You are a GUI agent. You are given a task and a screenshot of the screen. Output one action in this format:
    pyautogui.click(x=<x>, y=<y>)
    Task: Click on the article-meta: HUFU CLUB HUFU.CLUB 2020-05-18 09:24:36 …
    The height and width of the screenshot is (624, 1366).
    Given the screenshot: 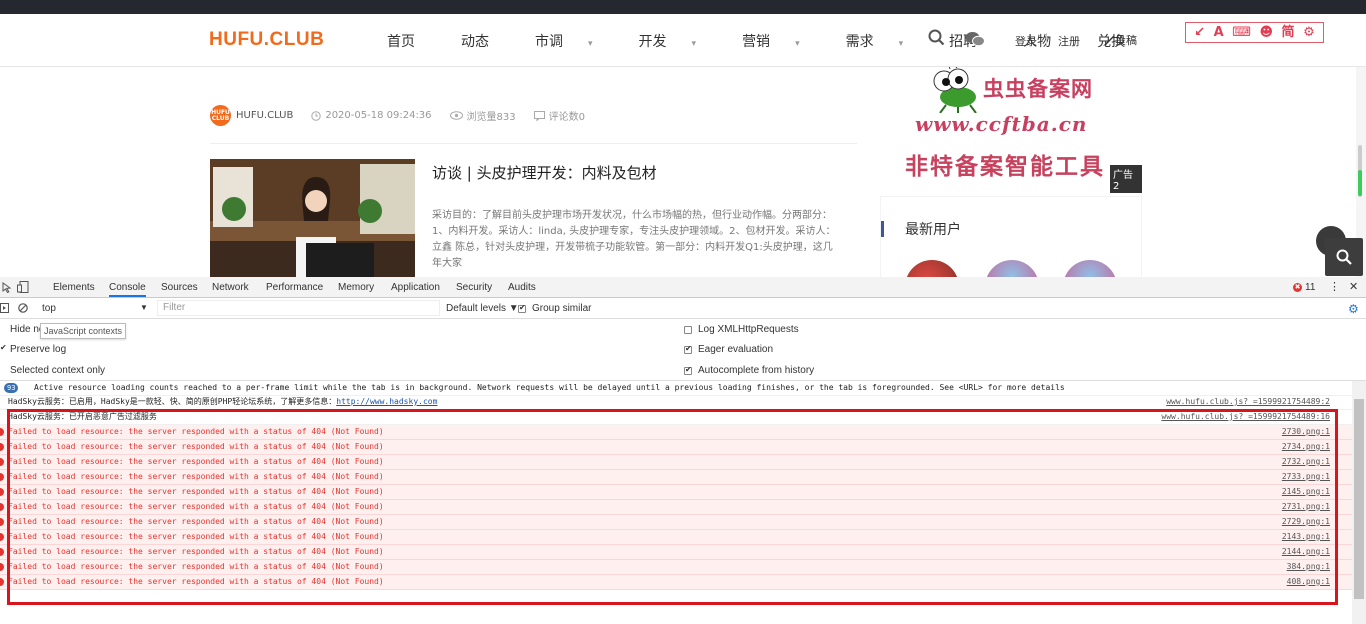 What is the action you would take?
    pyautogui.click(x=406, y=115)
    